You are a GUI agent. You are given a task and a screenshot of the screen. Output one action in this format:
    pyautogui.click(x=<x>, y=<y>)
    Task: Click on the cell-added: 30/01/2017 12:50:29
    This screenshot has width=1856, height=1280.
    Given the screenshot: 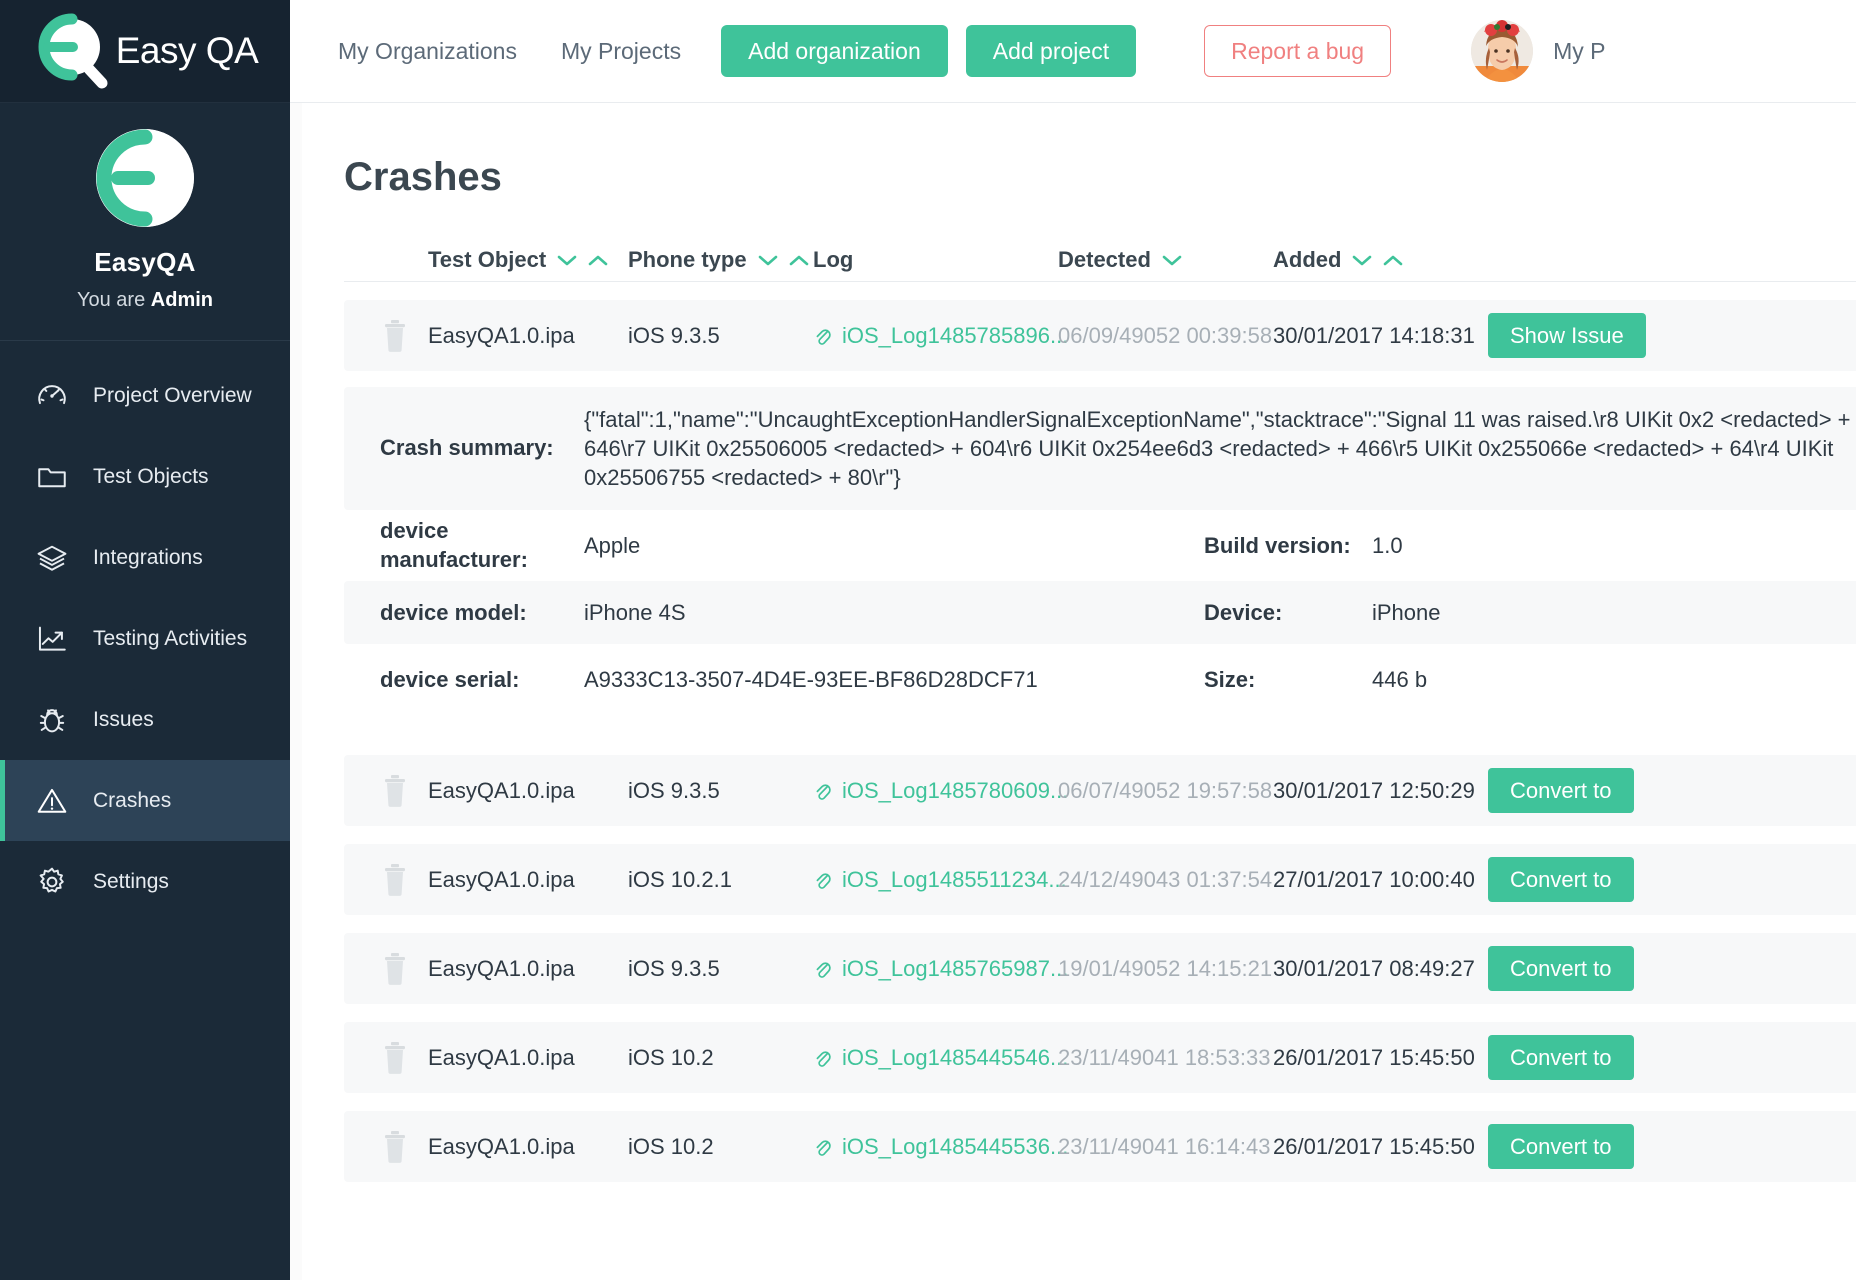 What is the action you would take?
    pyautogui.click(x=1374, y=790)
    